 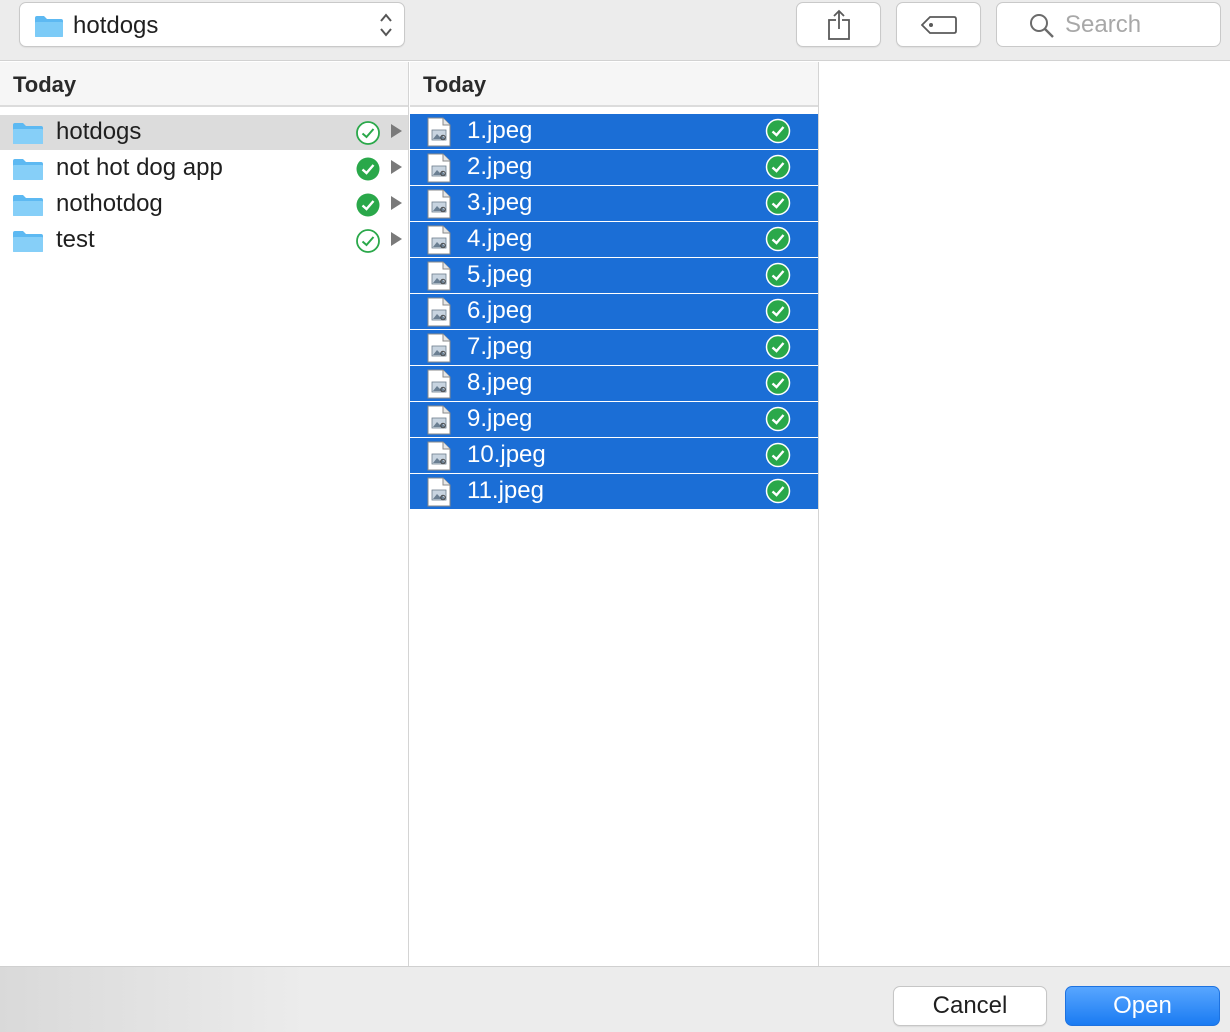 I want to click on file-row: 6.jpeg, so click(x=614, y=311).